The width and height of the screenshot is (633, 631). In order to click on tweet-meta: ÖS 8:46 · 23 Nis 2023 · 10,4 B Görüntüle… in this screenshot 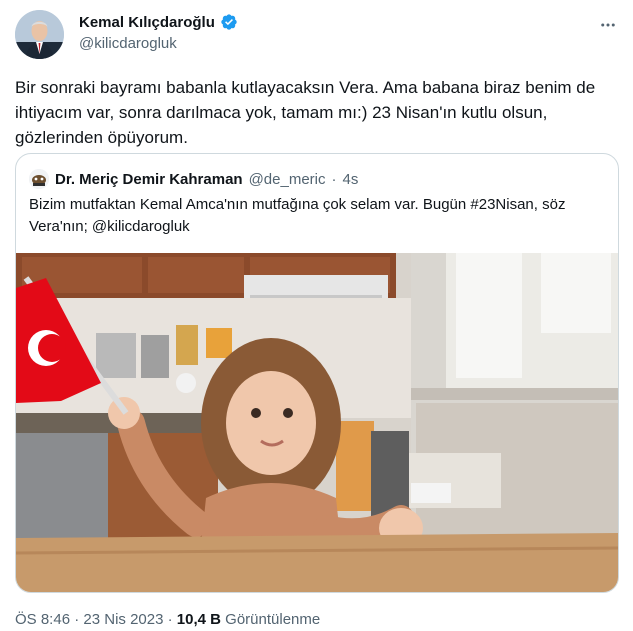, I will do `click(167, 619)`.